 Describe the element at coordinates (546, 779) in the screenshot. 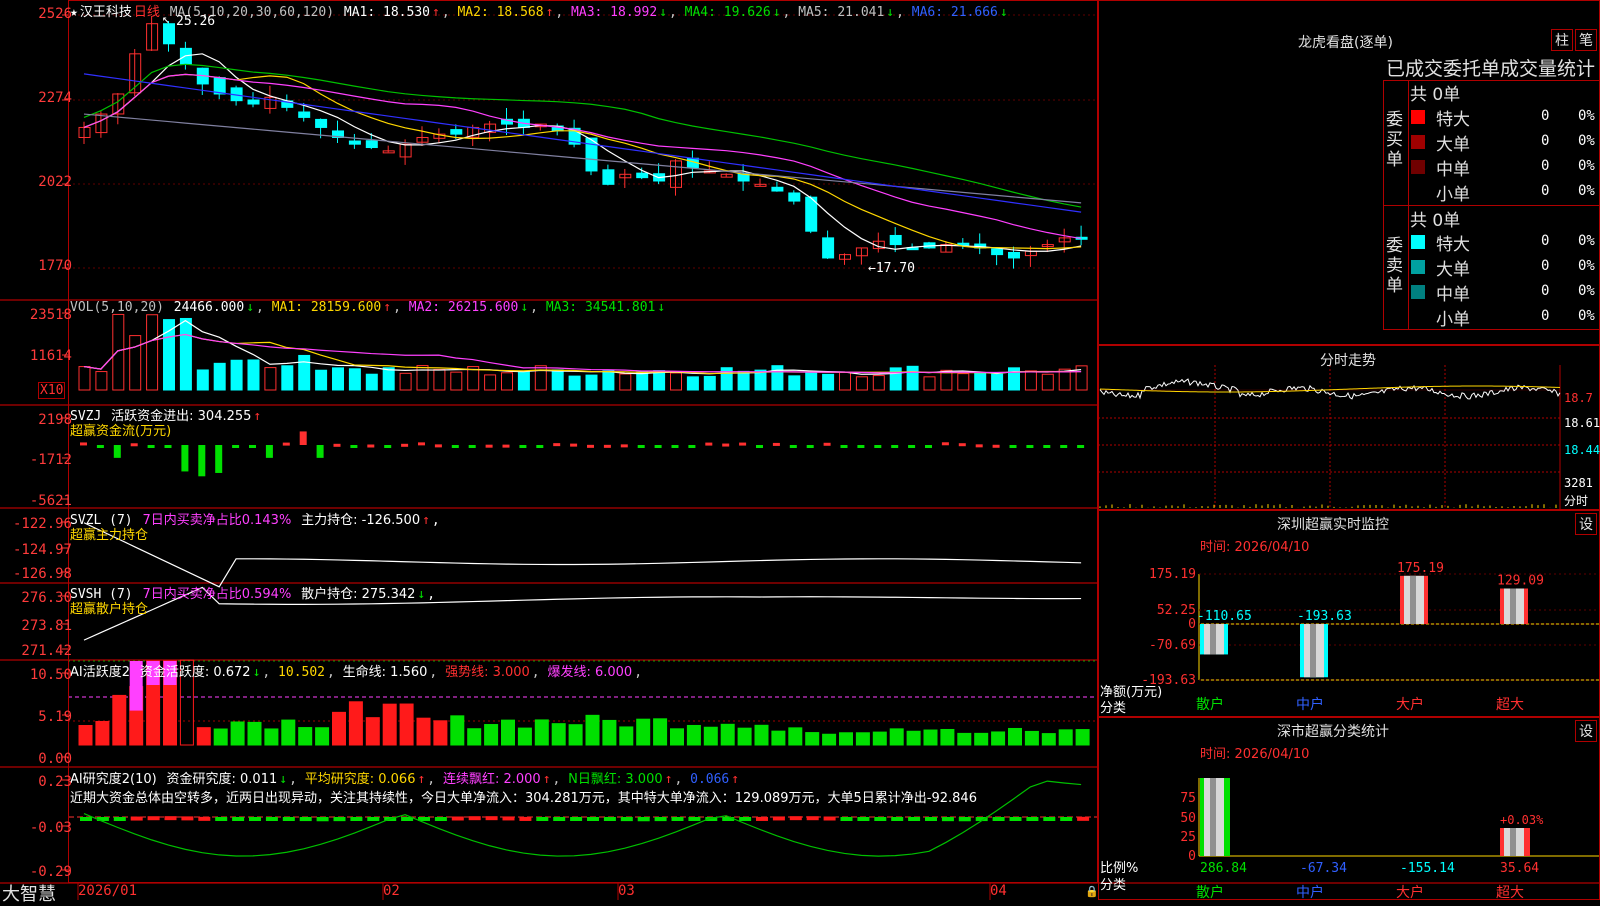

I see `ai2-c-arrow: ↑` at that location.